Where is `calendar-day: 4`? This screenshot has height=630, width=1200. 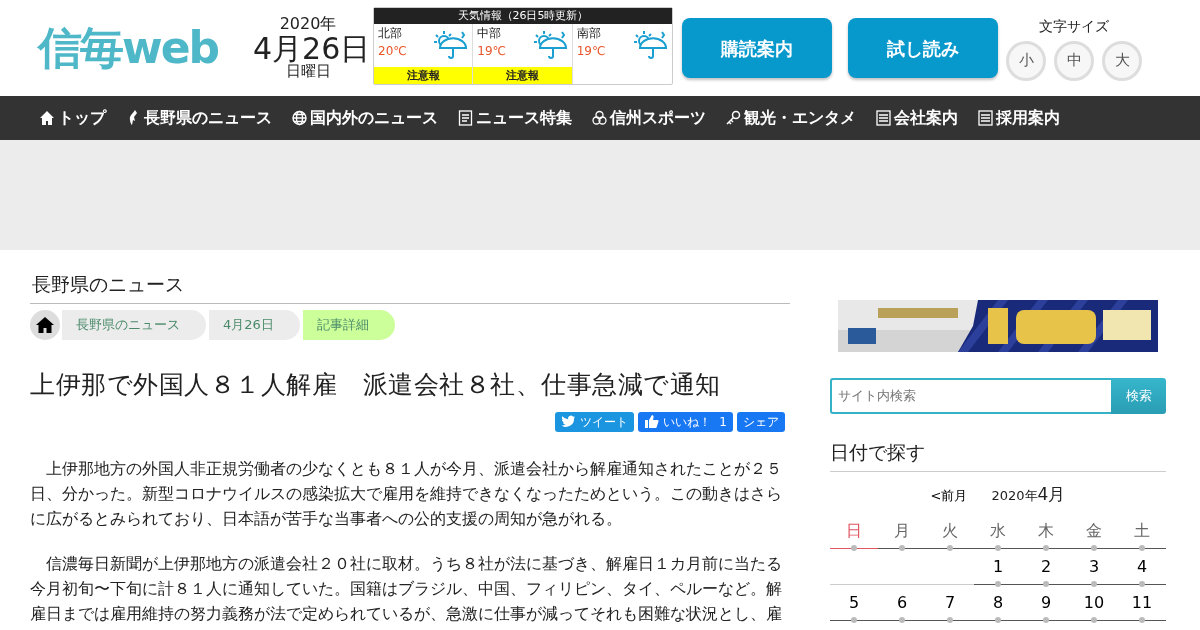 calendar-day: 4 is located at coordinates (1142, 567).